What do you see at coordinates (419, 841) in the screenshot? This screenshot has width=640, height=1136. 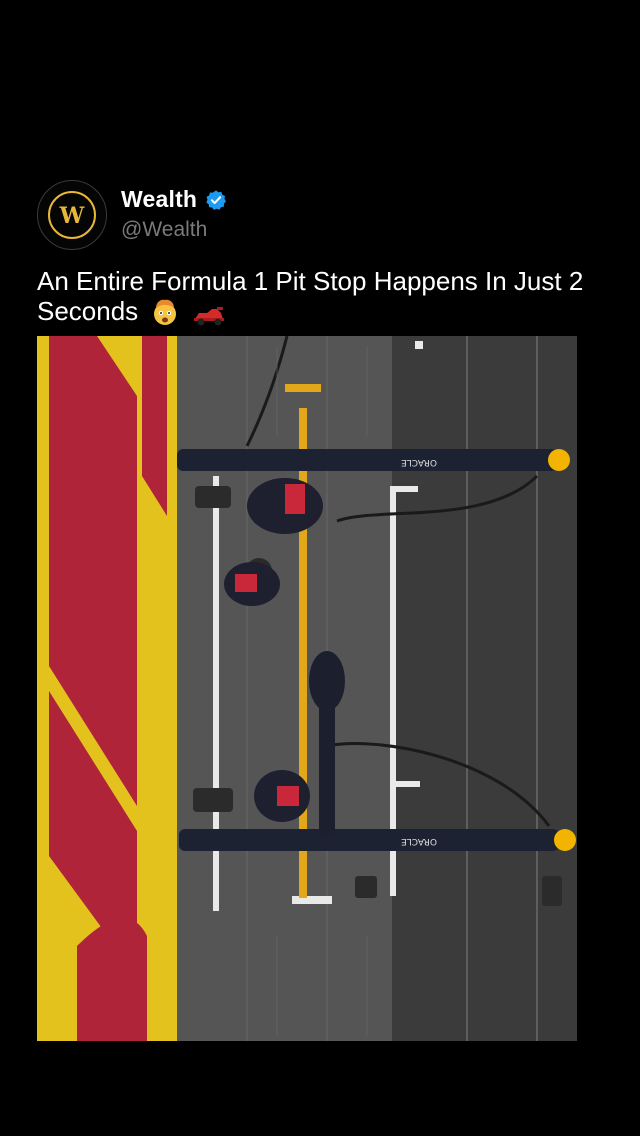 I see `pitwall-logo-bottom: ORACLE` at bounding box center [419, 841].